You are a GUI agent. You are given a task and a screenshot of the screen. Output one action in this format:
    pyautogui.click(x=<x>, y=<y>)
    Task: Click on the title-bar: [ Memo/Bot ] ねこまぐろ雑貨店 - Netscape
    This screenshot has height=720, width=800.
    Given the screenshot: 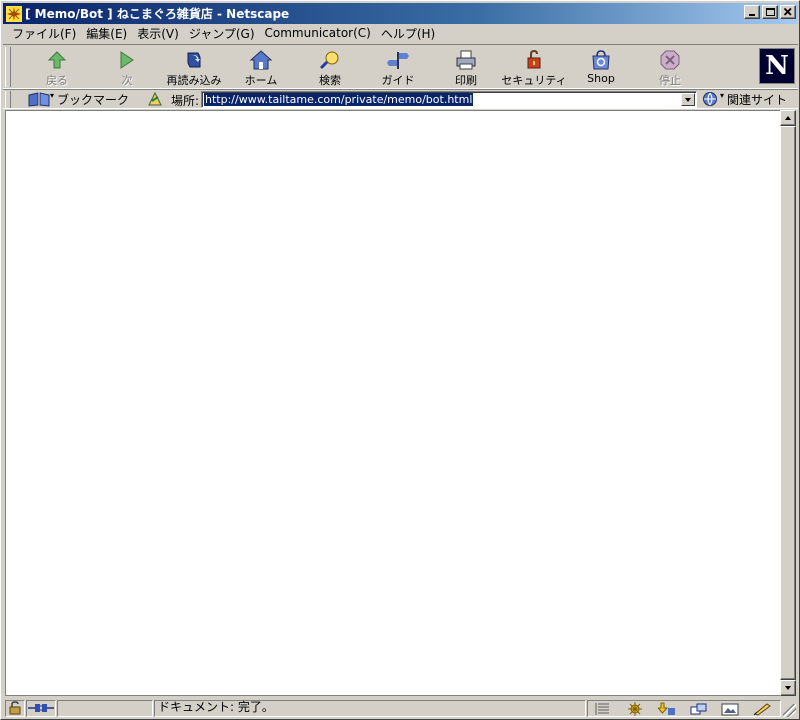 What is the action you would take?
    pyautogui.click(x=400, y=13)
    